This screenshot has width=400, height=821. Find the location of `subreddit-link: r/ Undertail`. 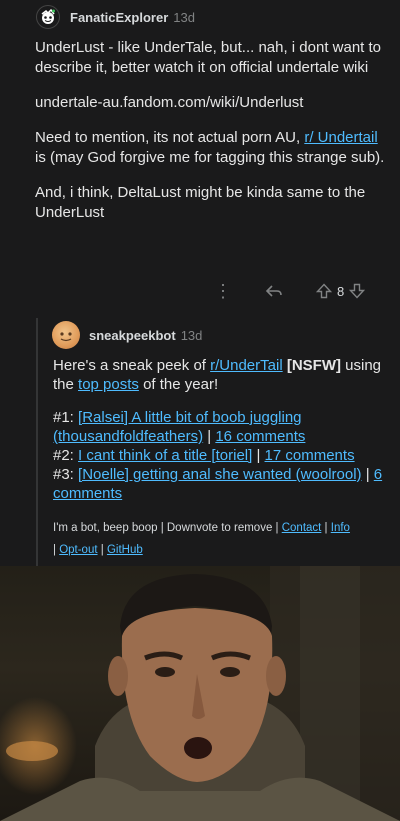

subreddit-link: r/ Undertail is located at coordinates (340, 137).